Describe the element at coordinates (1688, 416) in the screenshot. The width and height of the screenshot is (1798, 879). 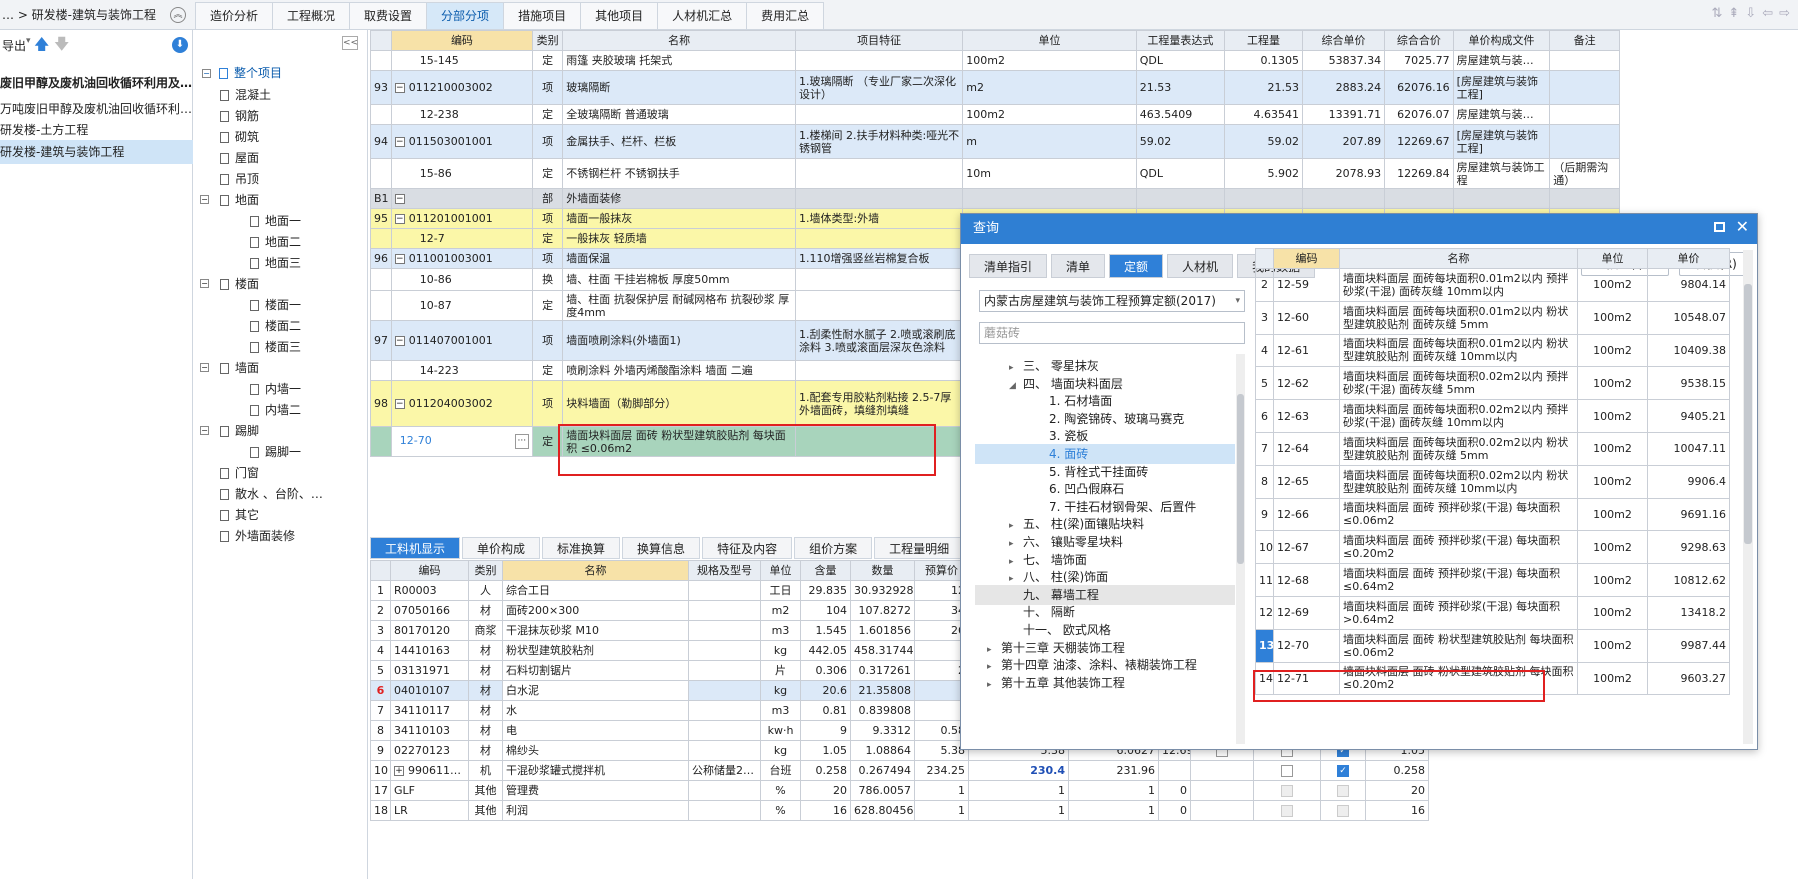
I see `cell-price: 9405.21` at that location.